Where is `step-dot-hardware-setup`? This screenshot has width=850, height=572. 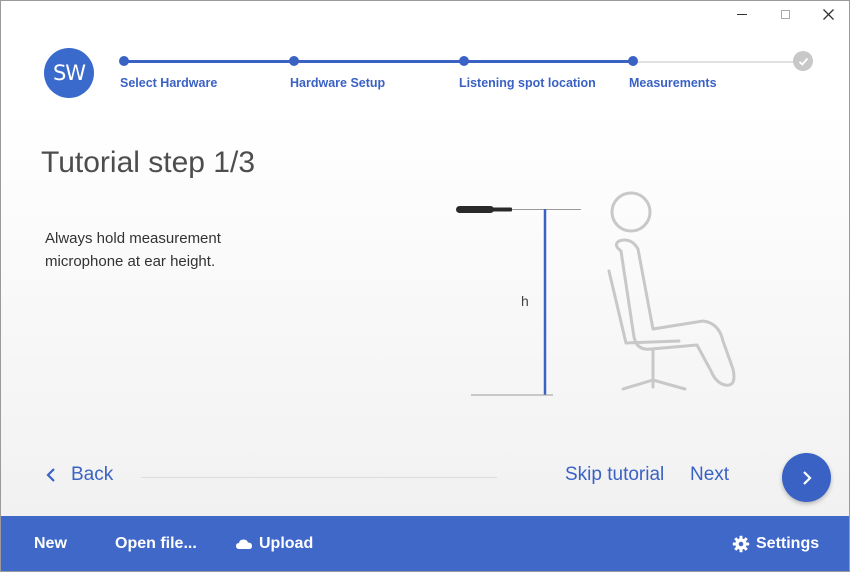 step-dot-hardware-setup is located at coordinates (294, 61).